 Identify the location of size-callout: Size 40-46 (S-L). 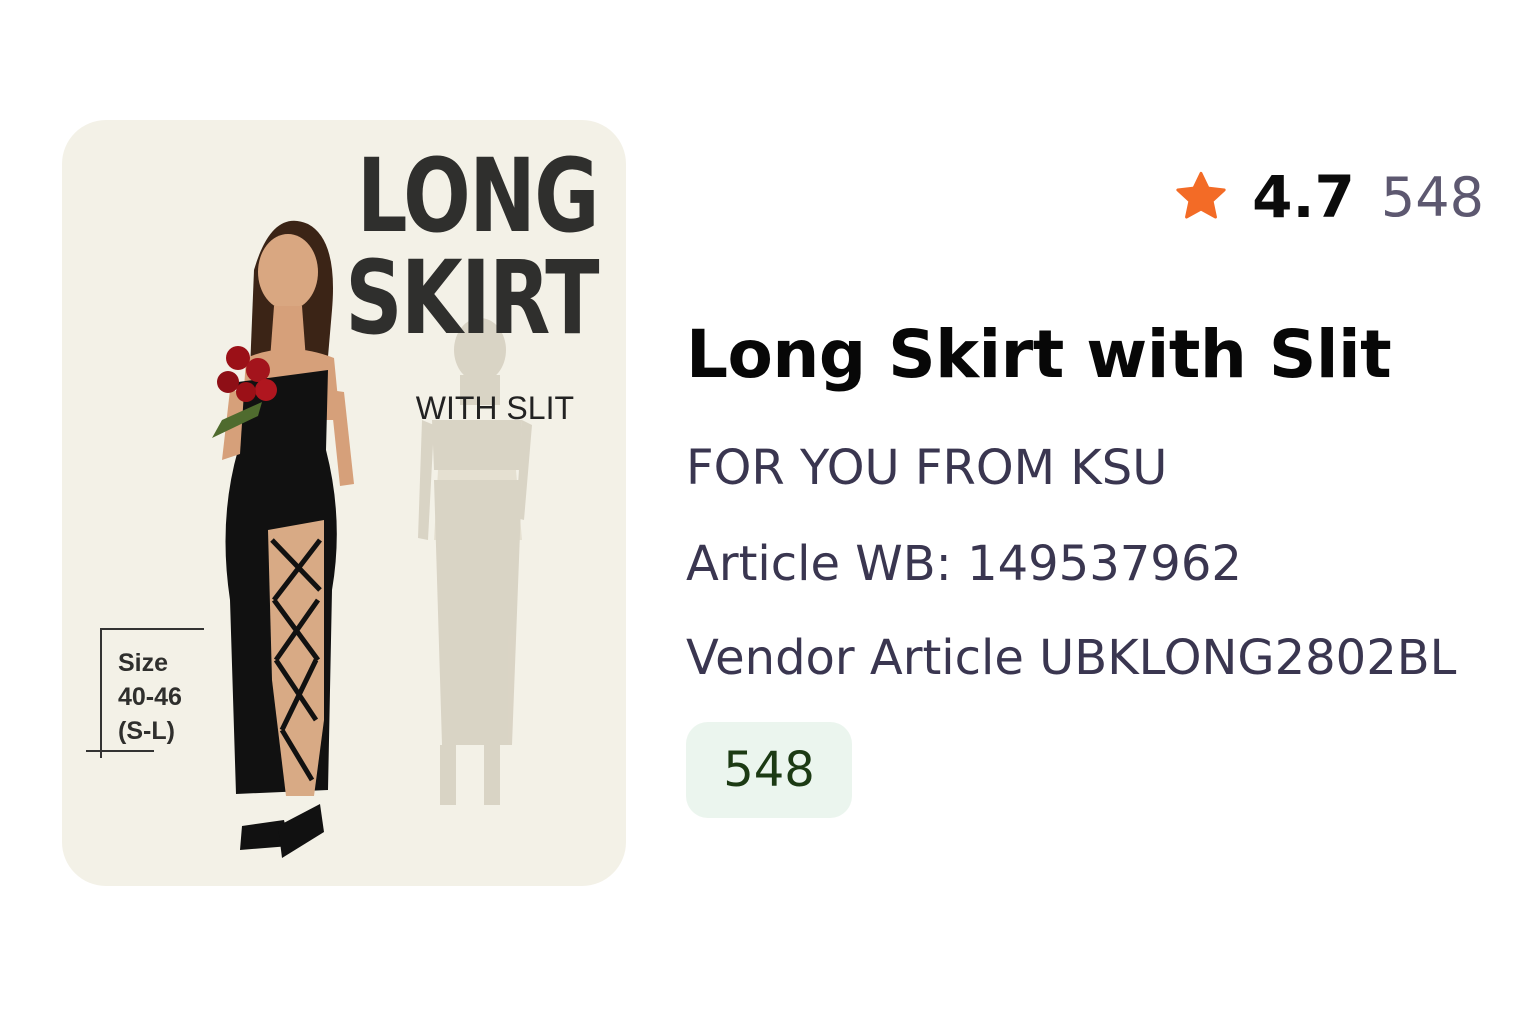
(147, 693).